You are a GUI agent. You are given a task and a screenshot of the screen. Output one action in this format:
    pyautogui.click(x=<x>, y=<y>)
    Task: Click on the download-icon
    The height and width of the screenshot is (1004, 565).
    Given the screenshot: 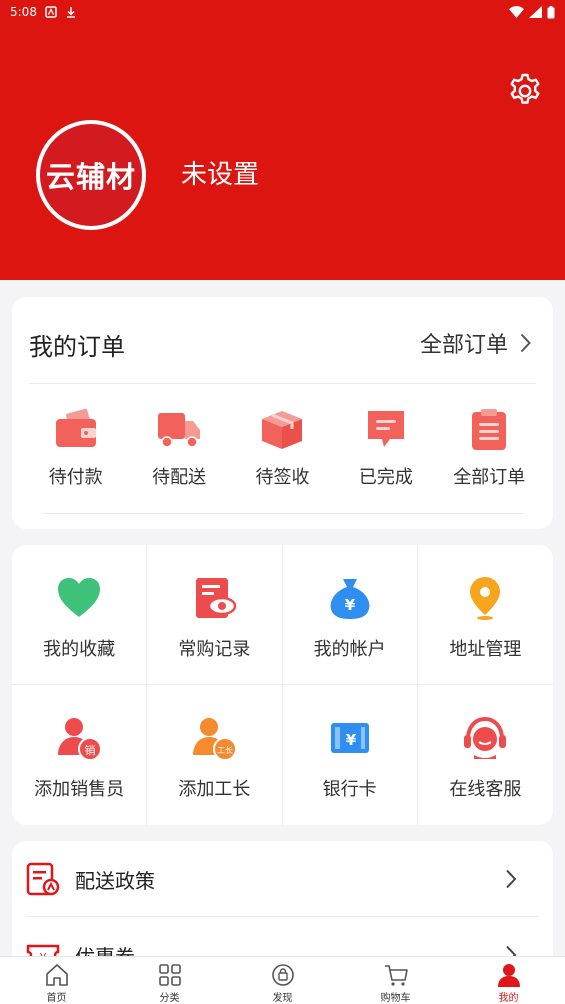 What is the action you would take?
    pyautogui.click(x=70, y=12)
    